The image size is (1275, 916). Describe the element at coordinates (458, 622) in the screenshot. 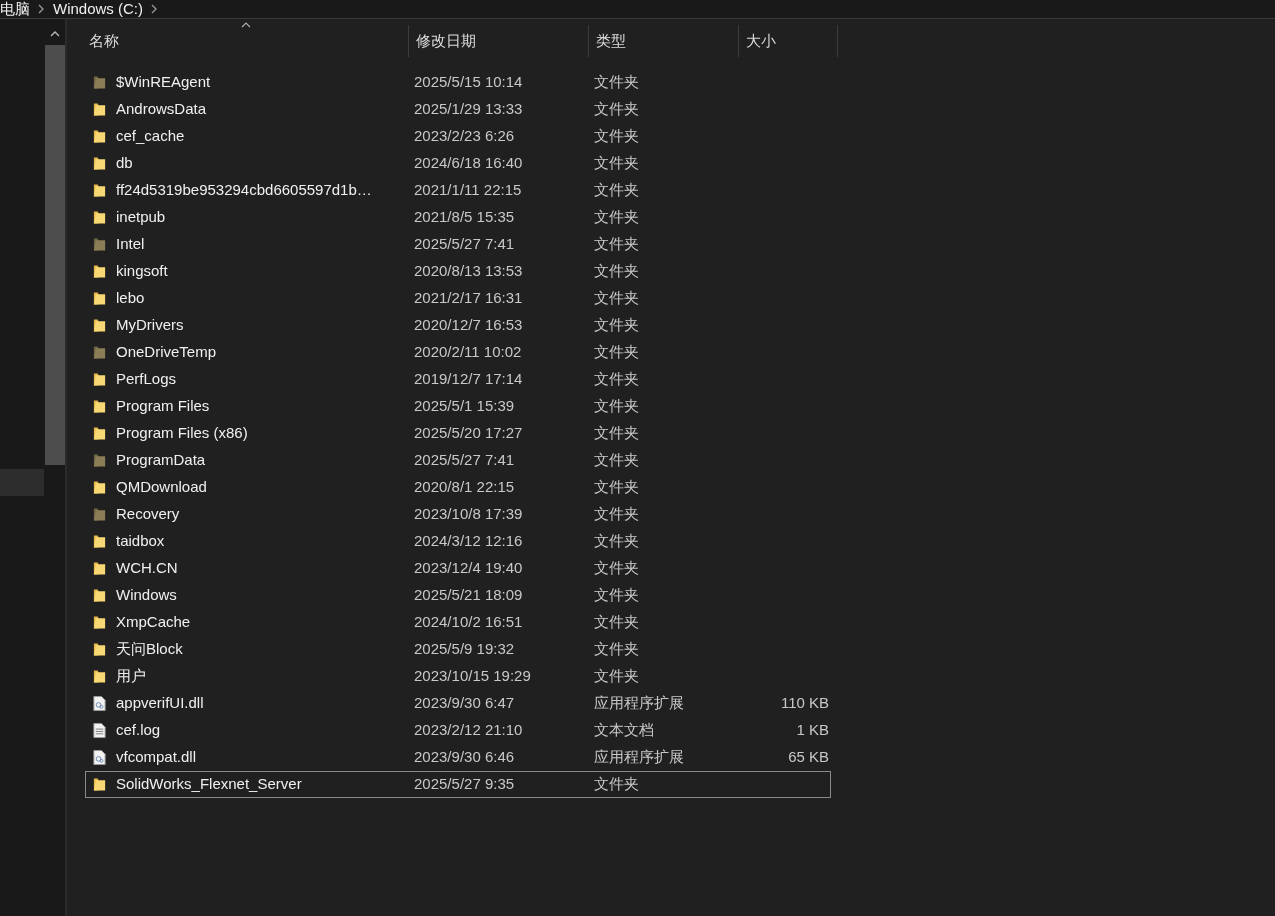

I see `file-row: XmpCache 2024/10/2 16:51 文件夹` at that location.